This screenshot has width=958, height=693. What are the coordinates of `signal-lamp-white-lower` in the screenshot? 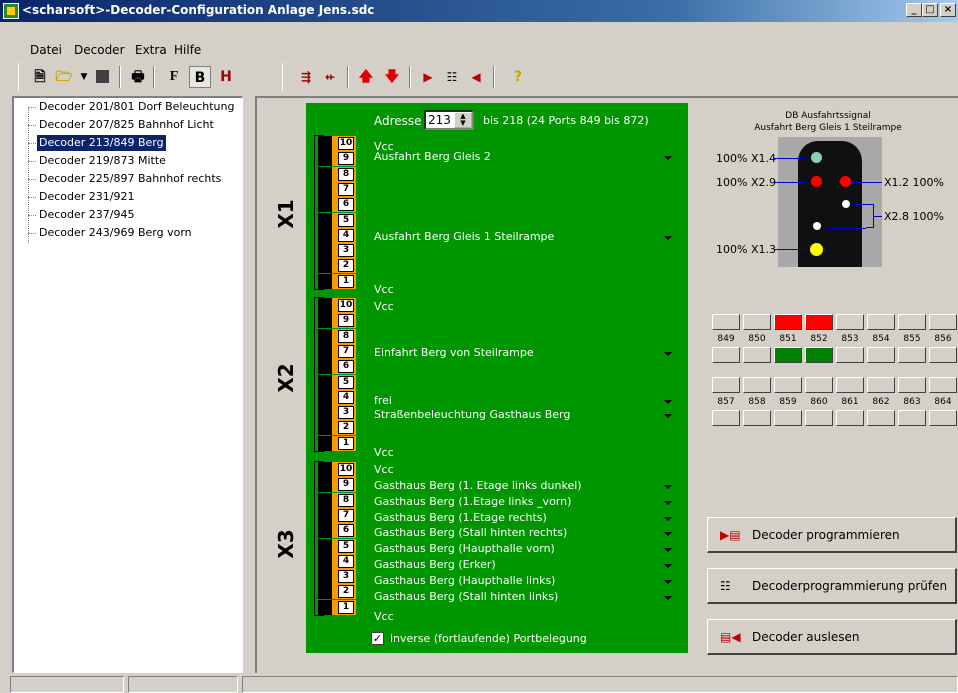 It's located at (817, 226).